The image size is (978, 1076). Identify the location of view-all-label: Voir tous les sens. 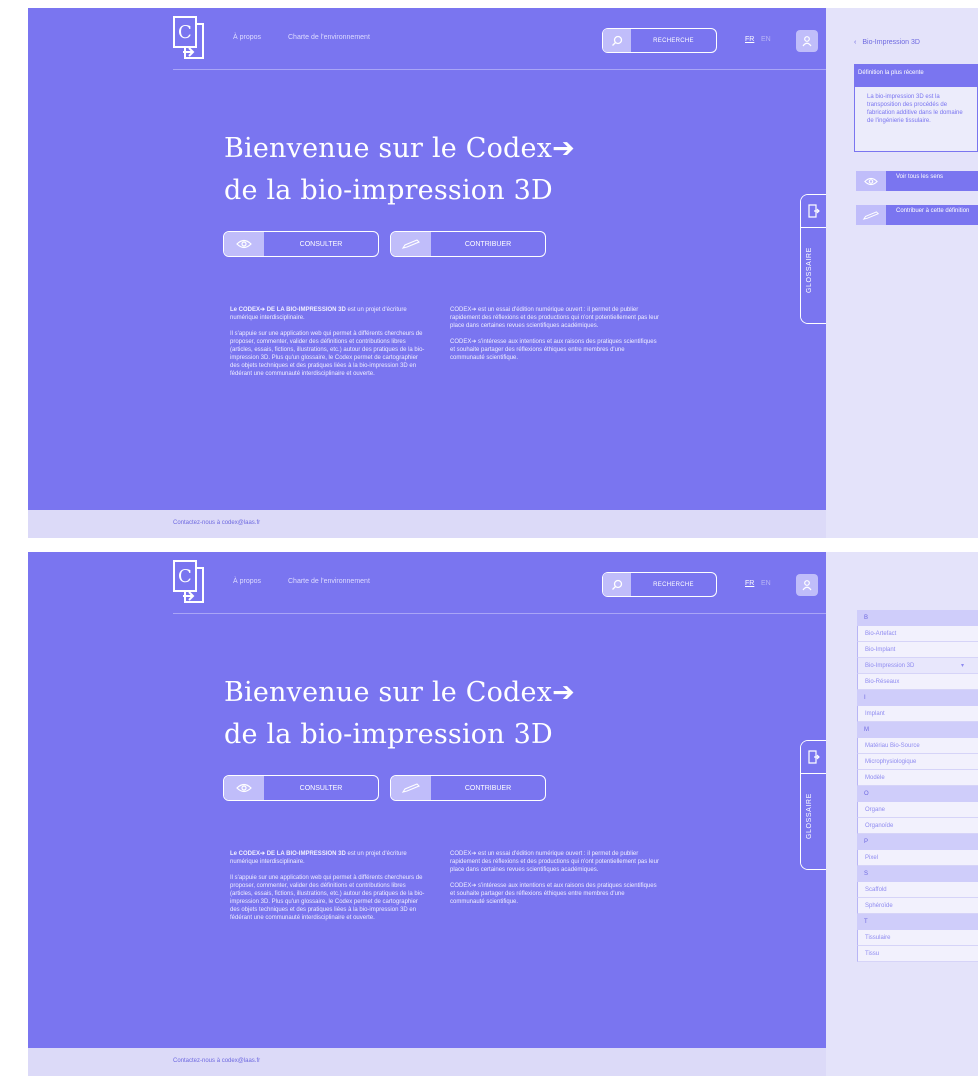
(932, 181).